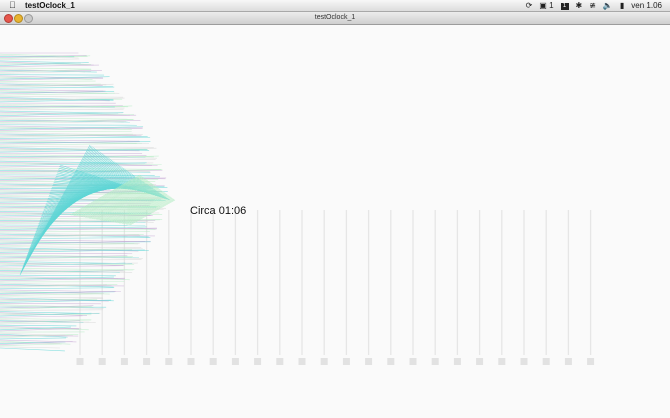 This screenshot has height=418, width=670. I want to click on clock-label: Circa 01:06, so click(218, 211).